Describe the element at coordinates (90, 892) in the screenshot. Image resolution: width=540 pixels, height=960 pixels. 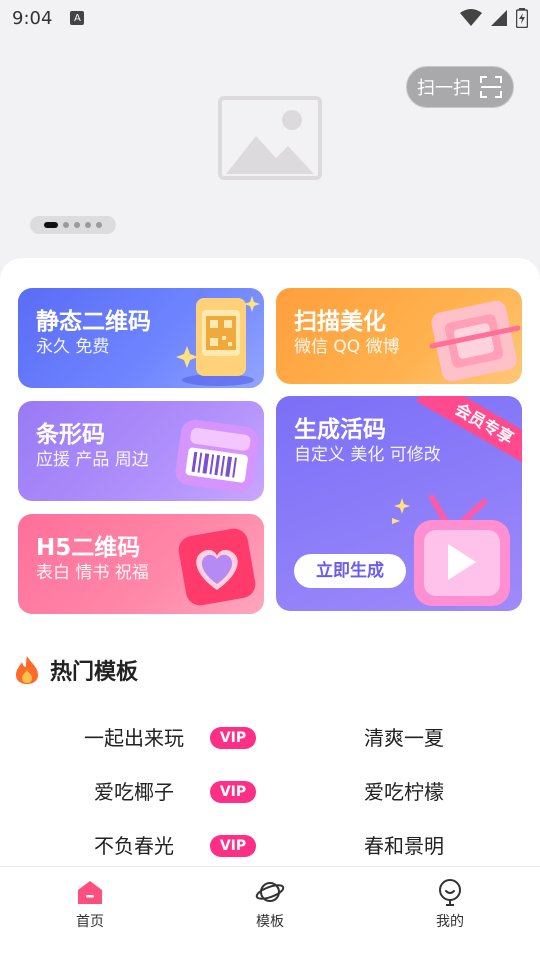
I see `home-icon` at that location.